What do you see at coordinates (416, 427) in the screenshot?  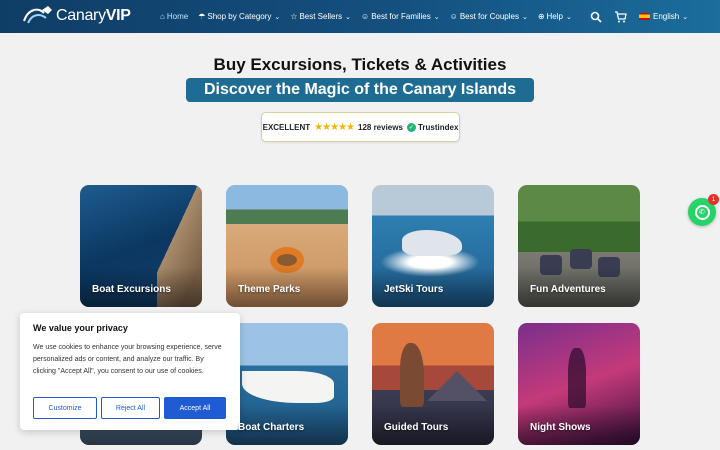 I see `card-label: Guided Tours` at bounding box center [416, 427].